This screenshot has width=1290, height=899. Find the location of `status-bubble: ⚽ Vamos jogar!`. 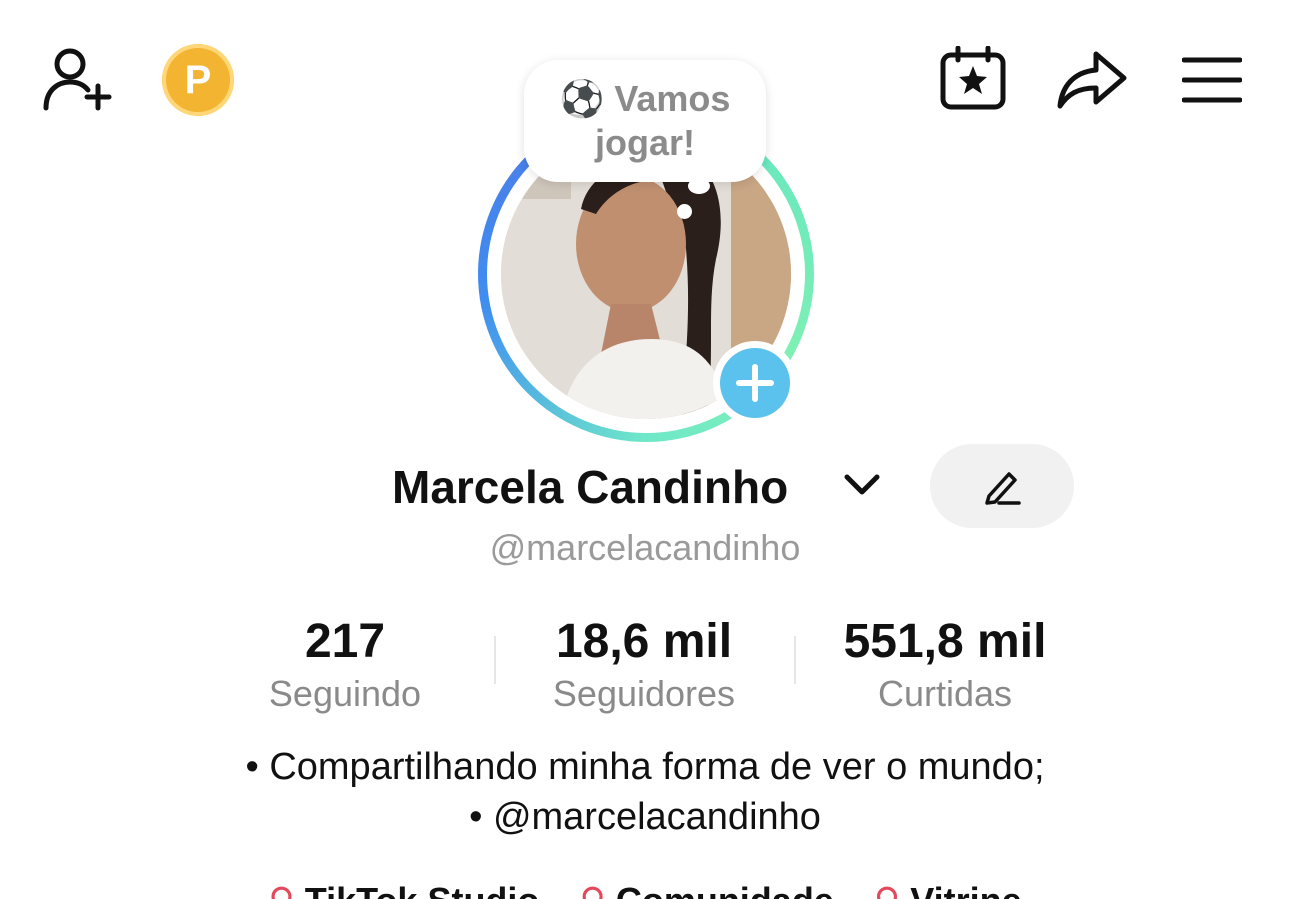

status-bubble: ⚽ Vamos jogar! is located at coordinates (645, 121).